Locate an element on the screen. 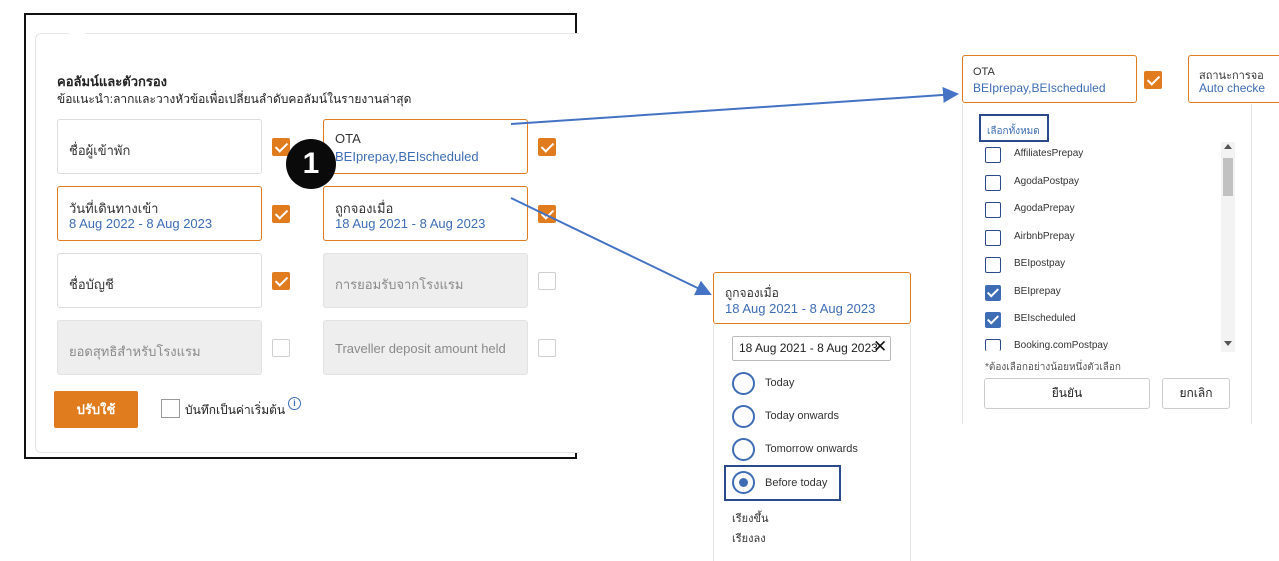 Image resolution: width=1279 pixels, height=561 pixels. callout-arrows is located at coordinates (734, 191).